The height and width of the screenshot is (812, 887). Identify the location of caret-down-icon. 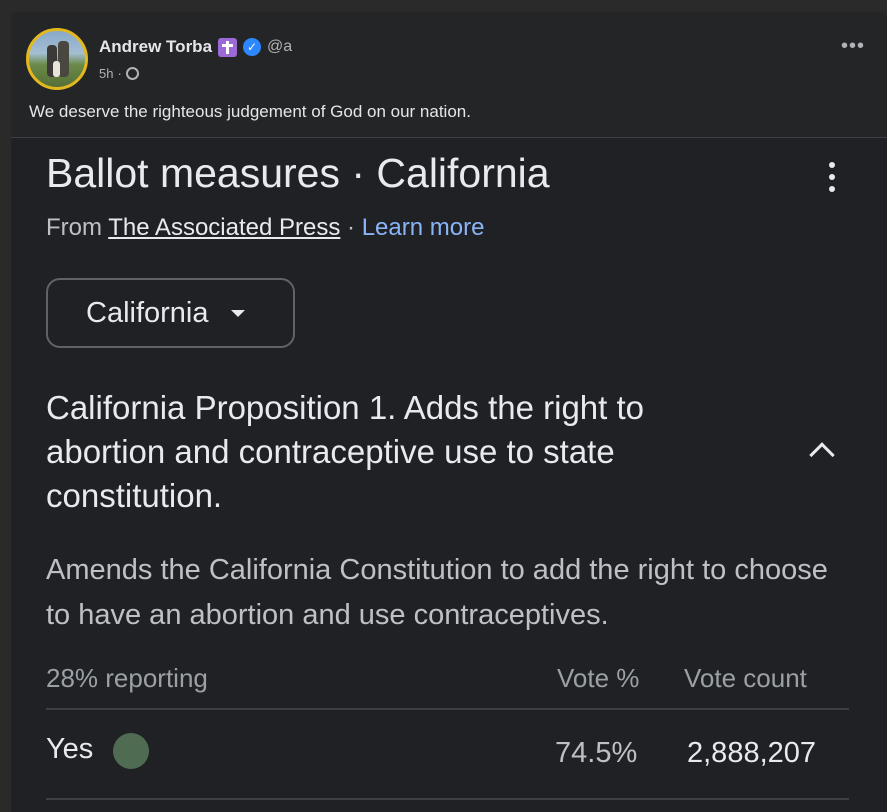
(237, 313).